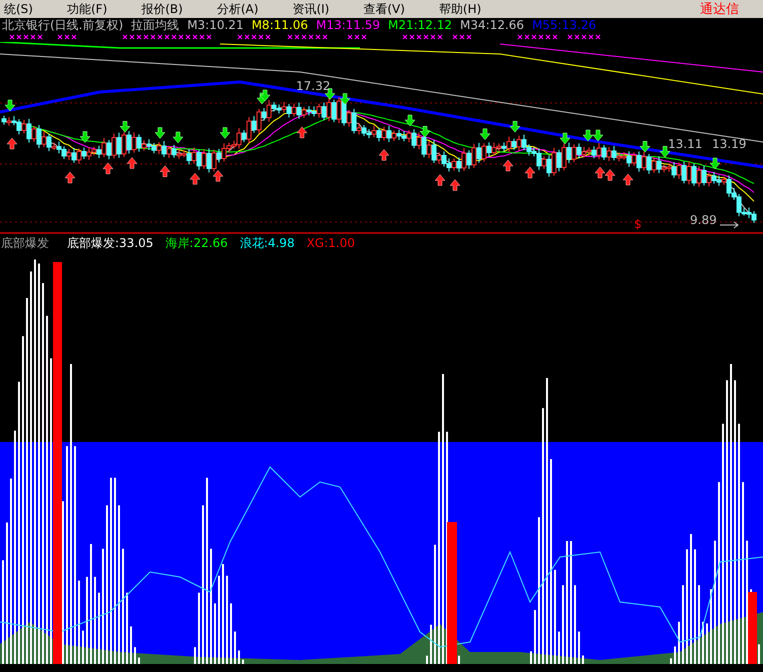 The height and width of the screenshot is (672, 763). I want to click on moving-average-value: M13:11.59, so click(348, 25).